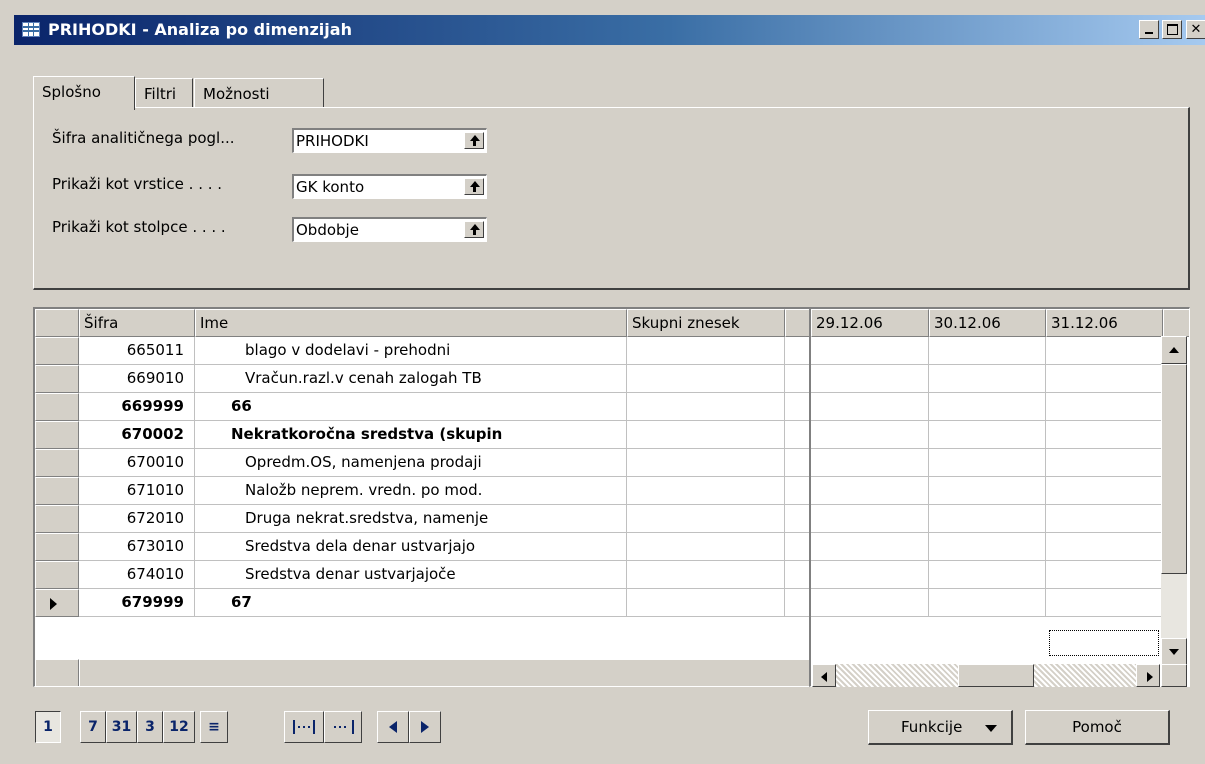  What do you see at coordinates (1149, 29) in the screenshot?
I see `minimize-button` at bounding box center [1149, 29].